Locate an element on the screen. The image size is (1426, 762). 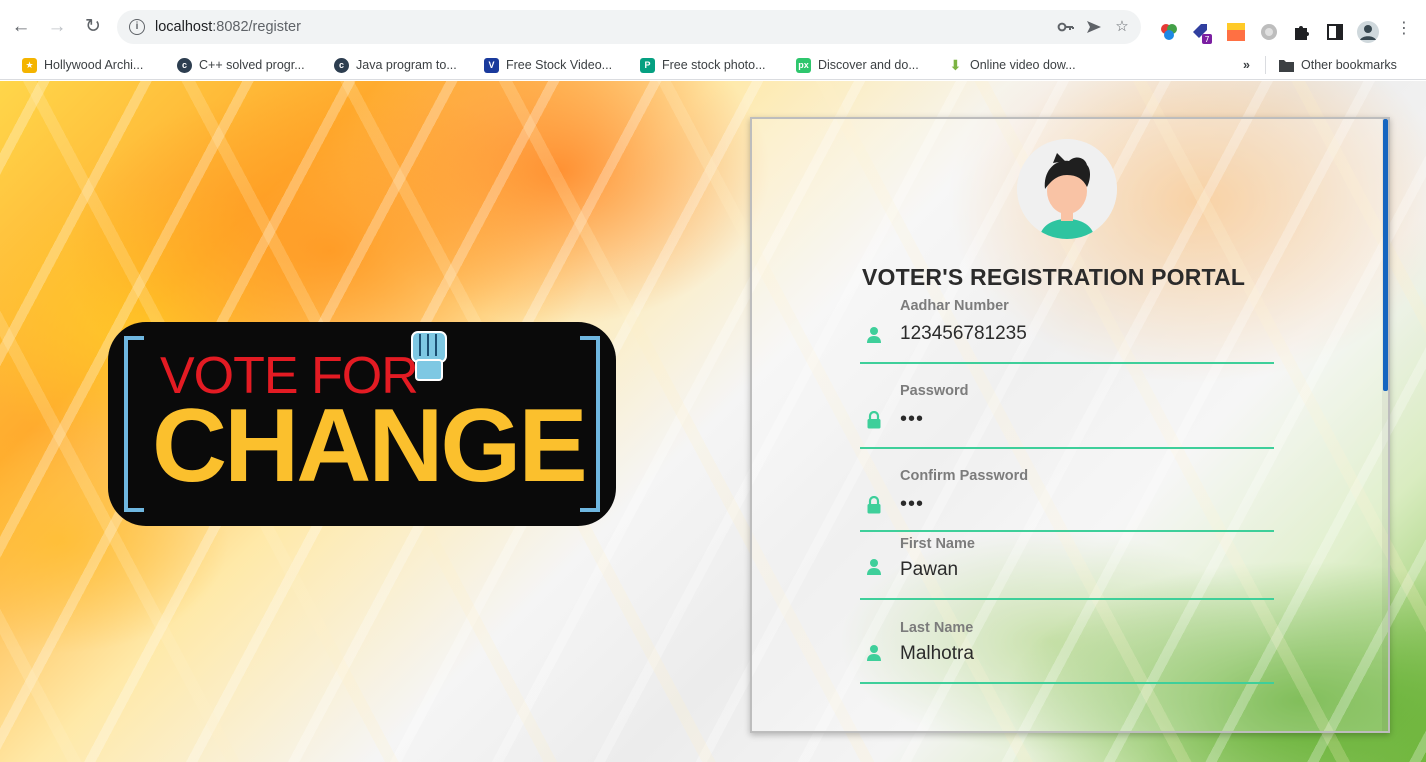
password-field: Password is located at coordinates (1067, 416).